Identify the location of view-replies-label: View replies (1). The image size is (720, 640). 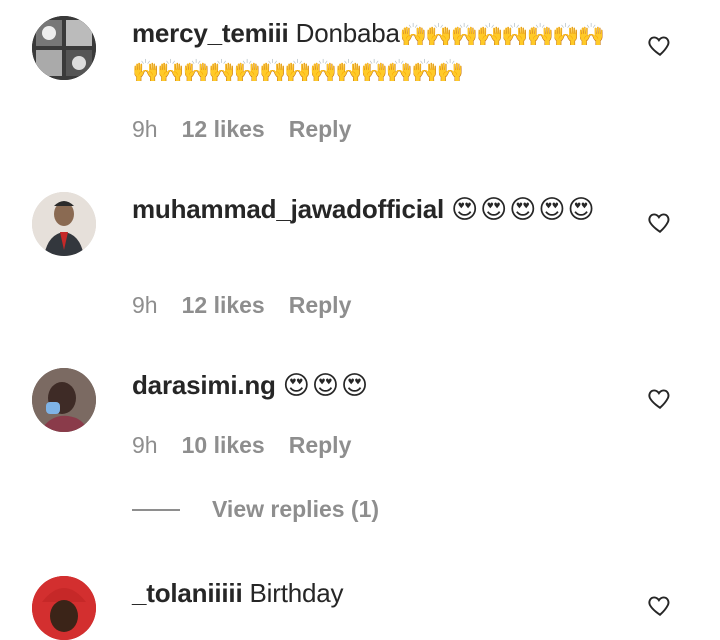
(296, 509).